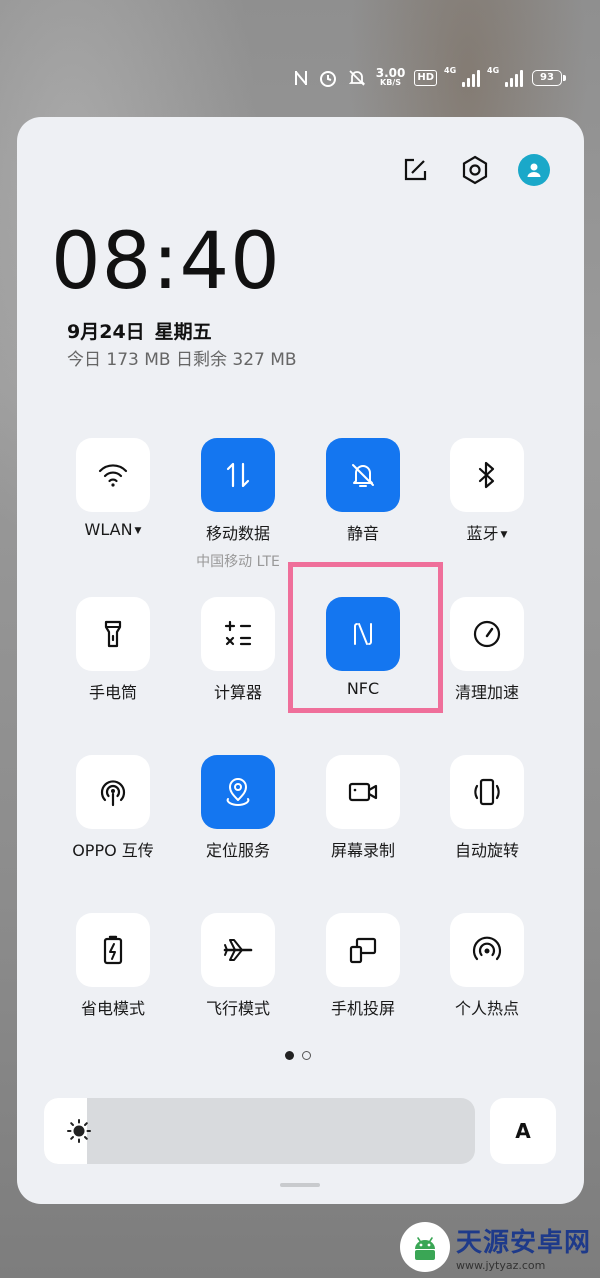  I want to click on location-pin-icon, so click(238, 792).